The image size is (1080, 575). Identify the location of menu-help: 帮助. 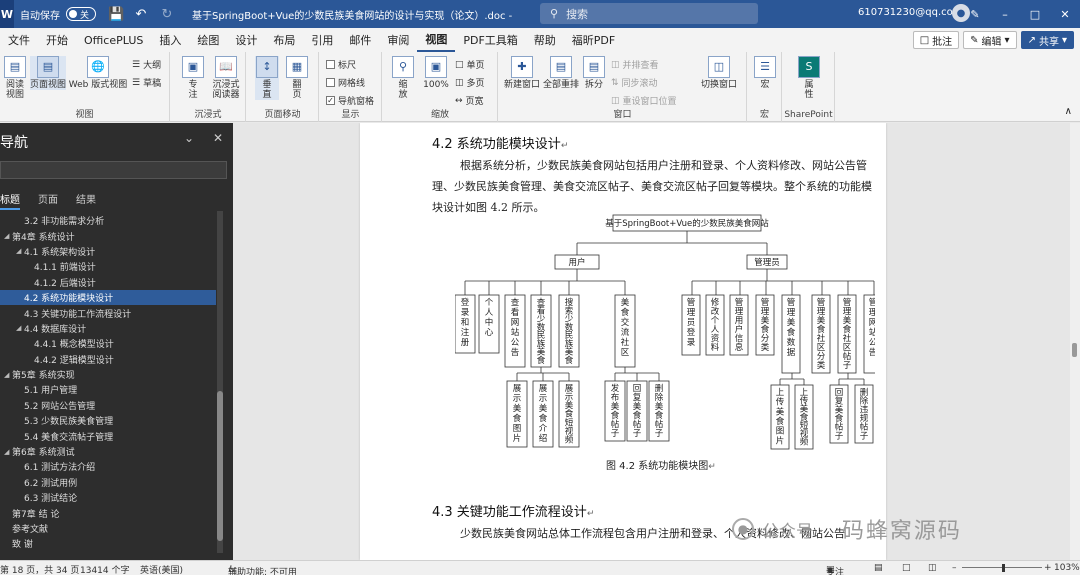
(545, 40).